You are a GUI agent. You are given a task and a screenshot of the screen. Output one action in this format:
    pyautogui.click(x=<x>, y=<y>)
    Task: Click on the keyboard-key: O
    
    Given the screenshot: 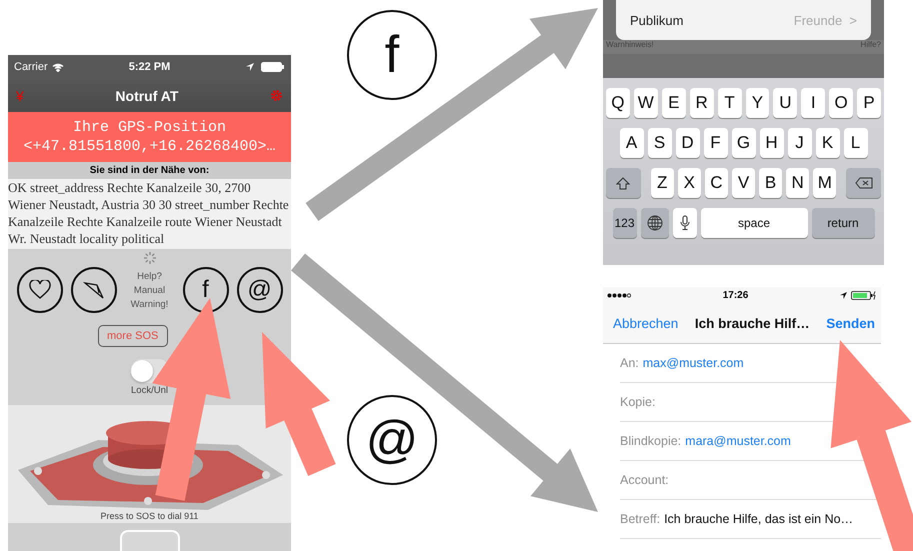 What is the action you would take?
    pyautogui.click(x=841, y=103)
    